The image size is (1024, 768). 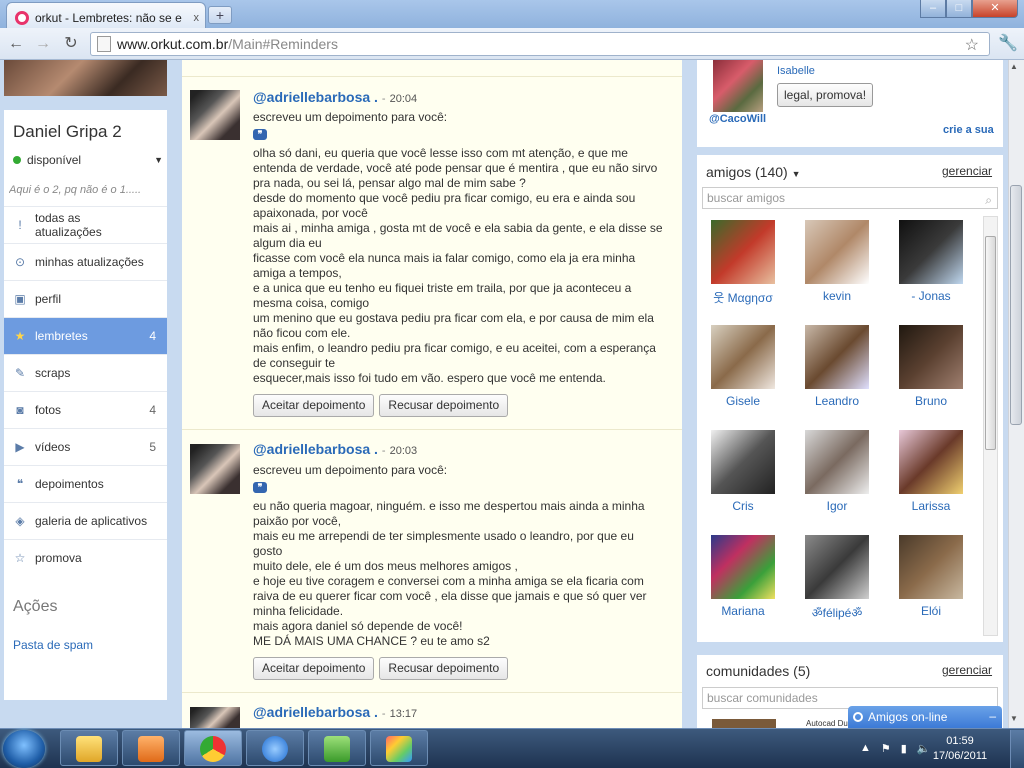 I want to click on sidebar-item-gamepad: ◈ galeria de aplicativos, so click(x=85, y=520).